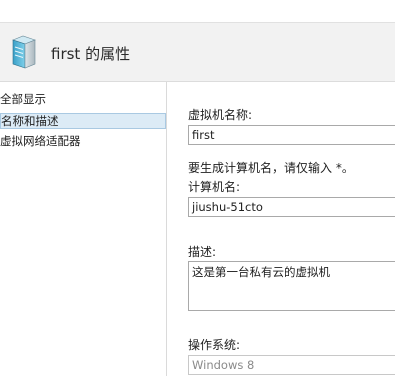 The width and height of the screenshot is (395, 376). Describe the element at coordinates (83, 121) in the screenshot. I see `nav-item-name-description: 名称和描述` at that location.